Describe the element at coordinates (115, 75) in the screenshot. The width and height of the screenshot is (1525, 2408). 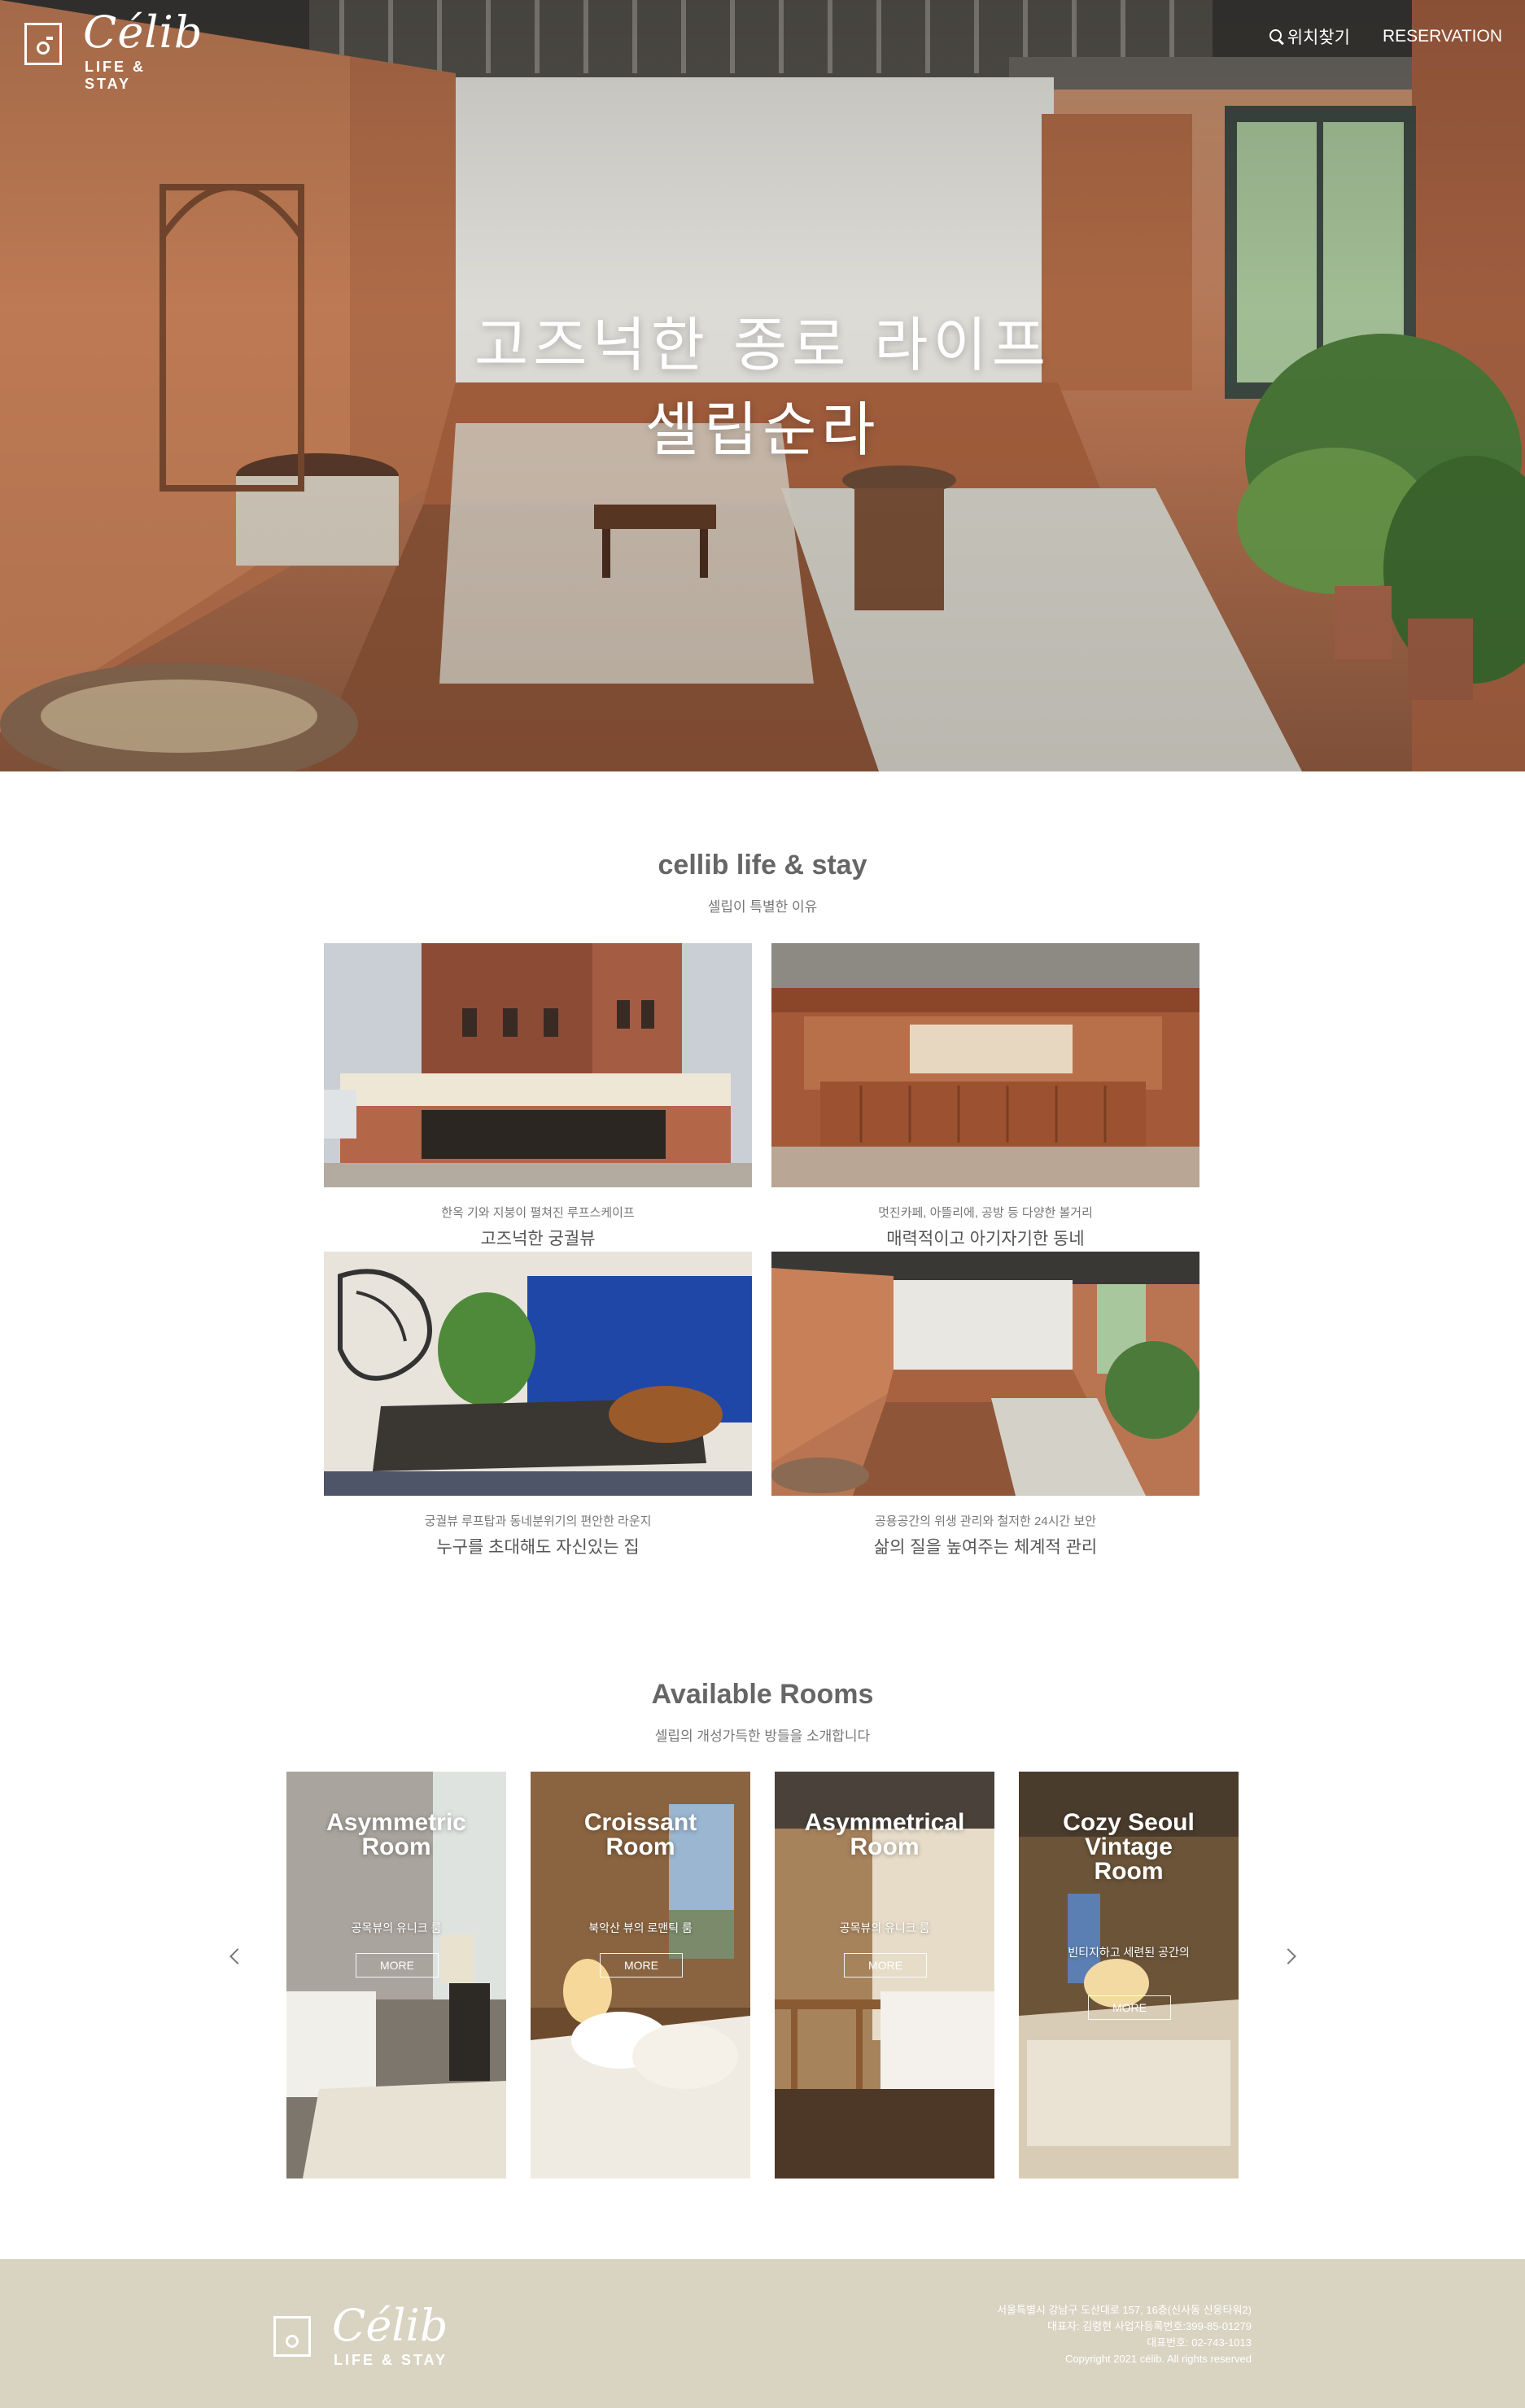
I see `logo-tagline: LIFE & STAY` at that location.